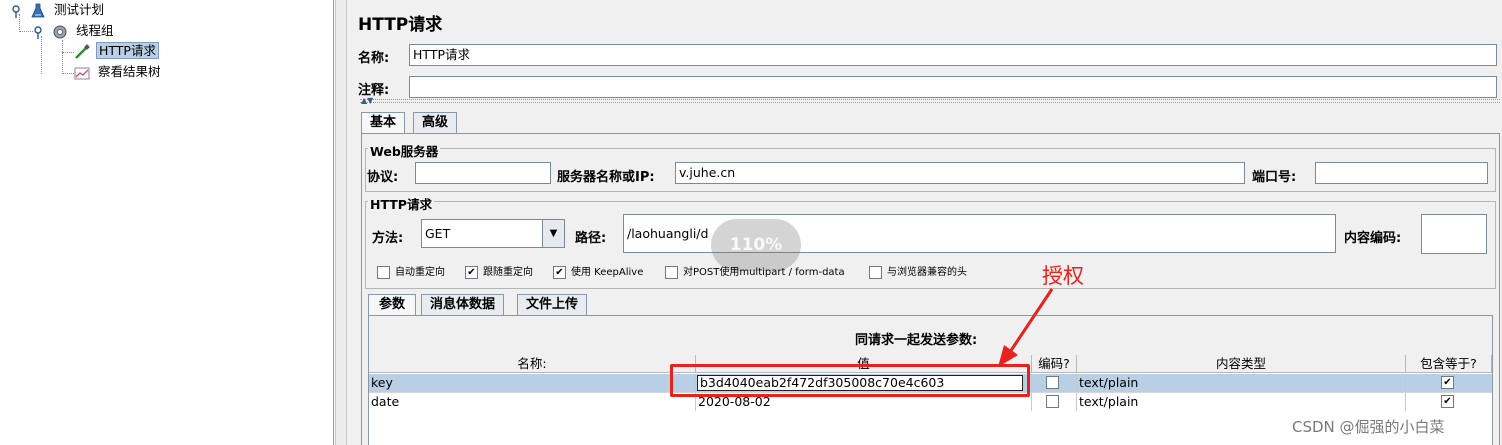  I want to click on annotation-highlight-box, so click(850, 380).